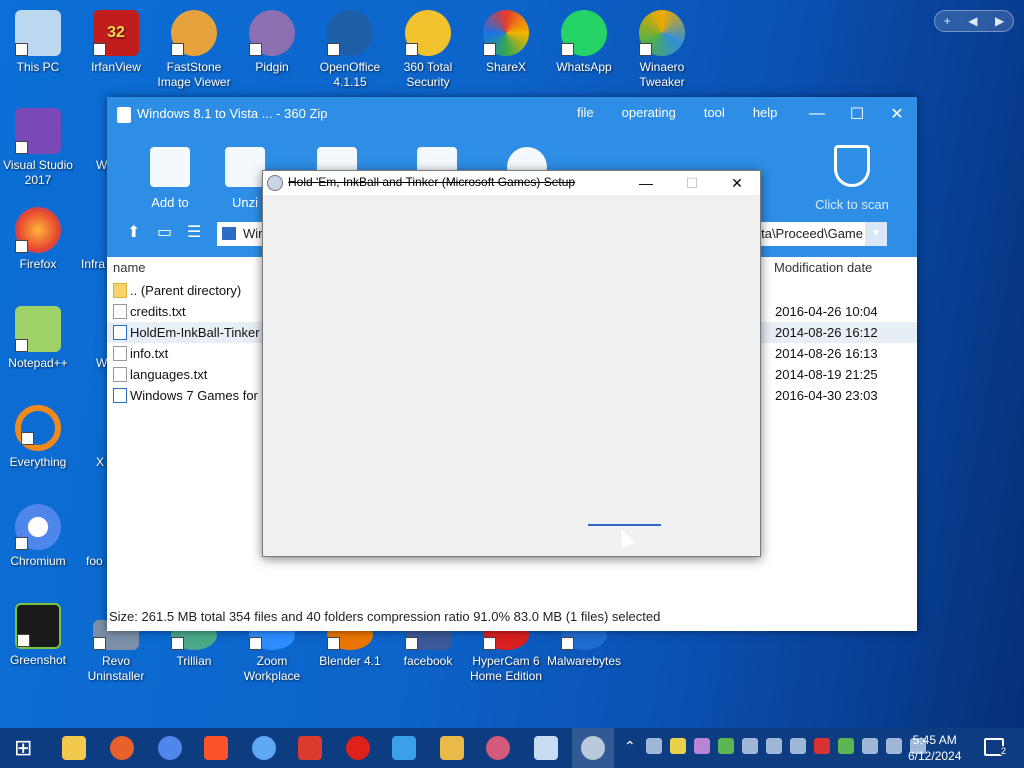 This screenshot has width=1024, height=768. I want to click on desktop-icon-label: Trillian, so click(194, 661).